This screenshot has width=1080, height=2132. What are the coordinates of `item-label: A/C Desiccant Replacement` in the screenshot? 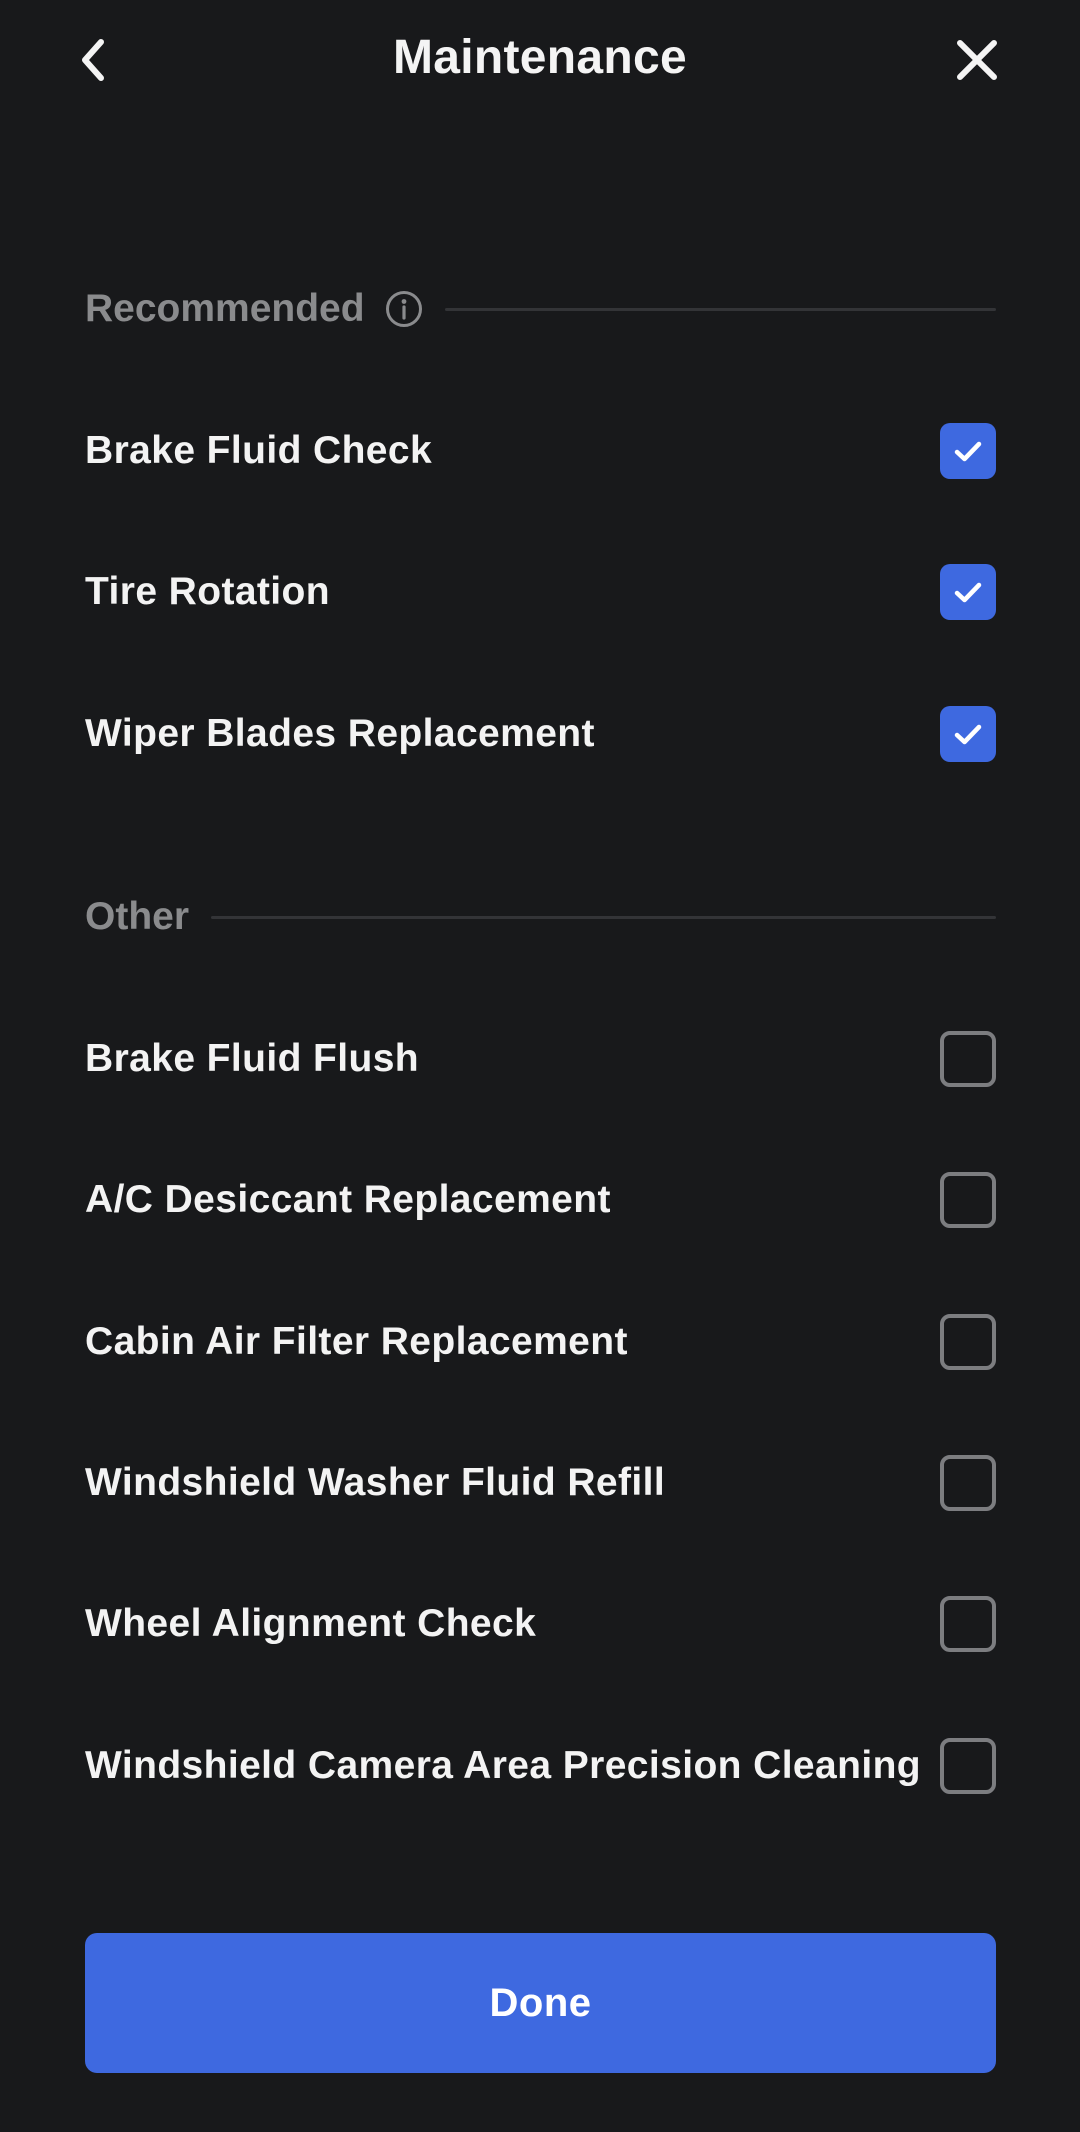 It's located at (348, 1199).